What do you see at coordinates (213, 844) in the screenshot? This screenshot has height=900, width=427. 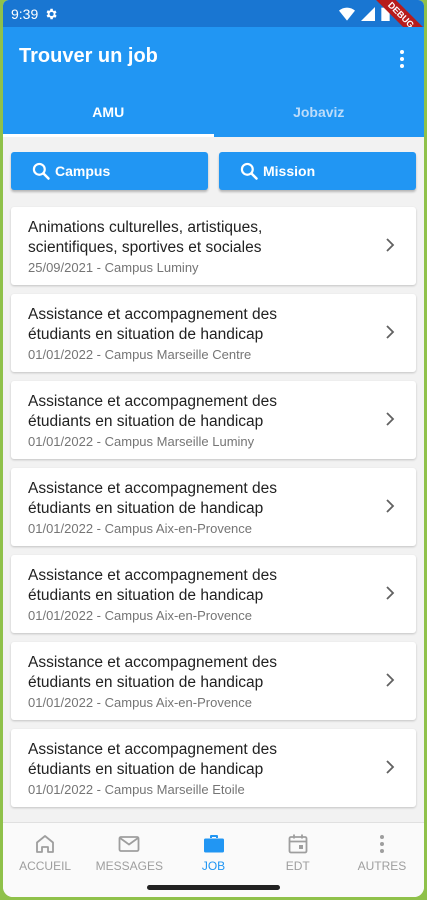 I see `briefcase-icon` at bounding box center [213, 844].